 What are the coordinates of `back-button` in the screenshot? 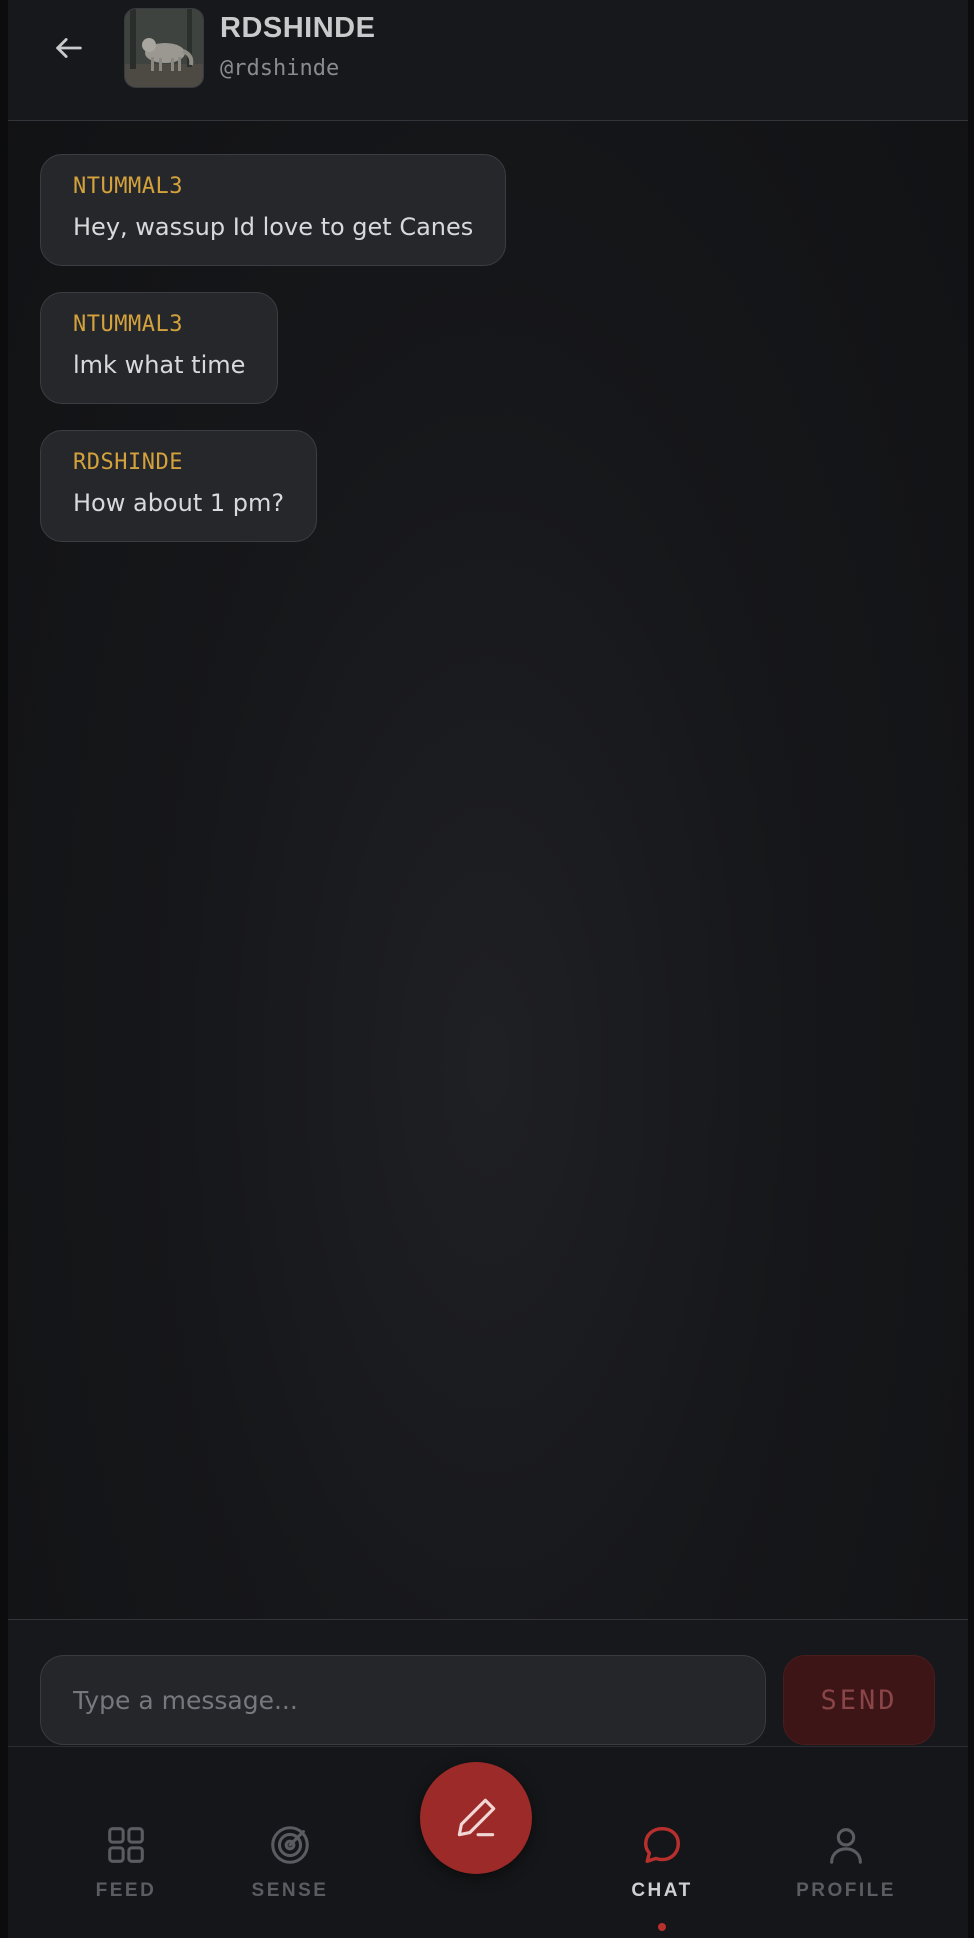 It's located at (69, 48).